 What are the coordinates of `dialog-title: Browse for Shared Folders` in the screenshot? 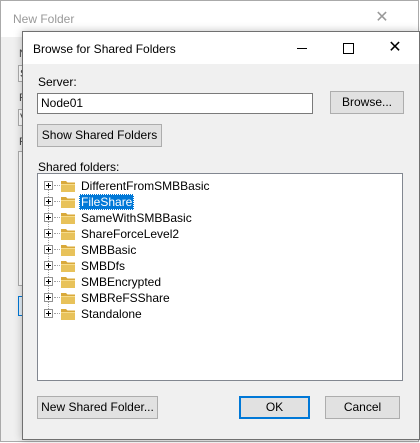 It's located at (104, 49).